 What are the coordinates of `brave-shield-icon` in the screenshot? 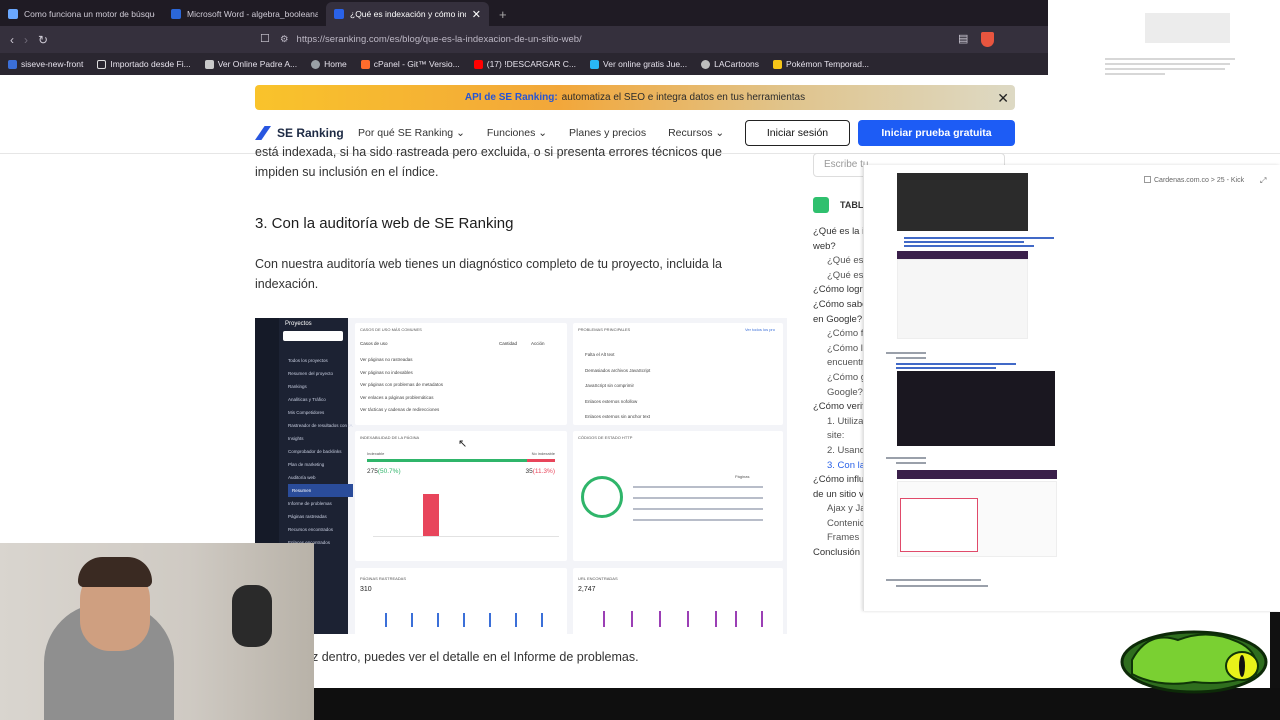 It's located at (987, 39).